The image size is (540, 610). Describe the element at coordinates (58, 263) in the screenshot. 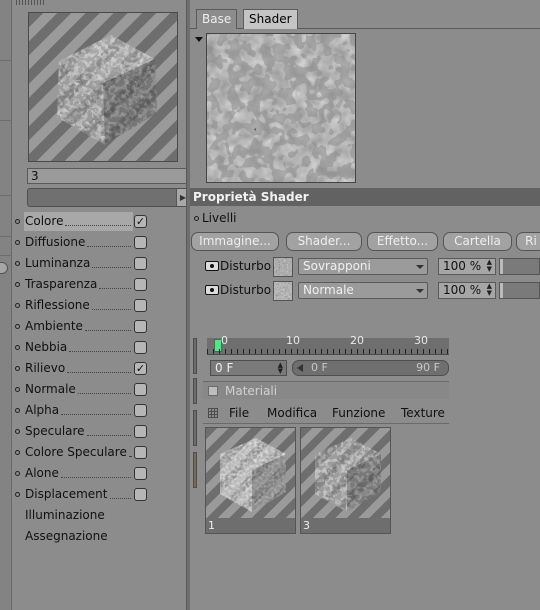

I see `channel-label: Luminanza` at that location.